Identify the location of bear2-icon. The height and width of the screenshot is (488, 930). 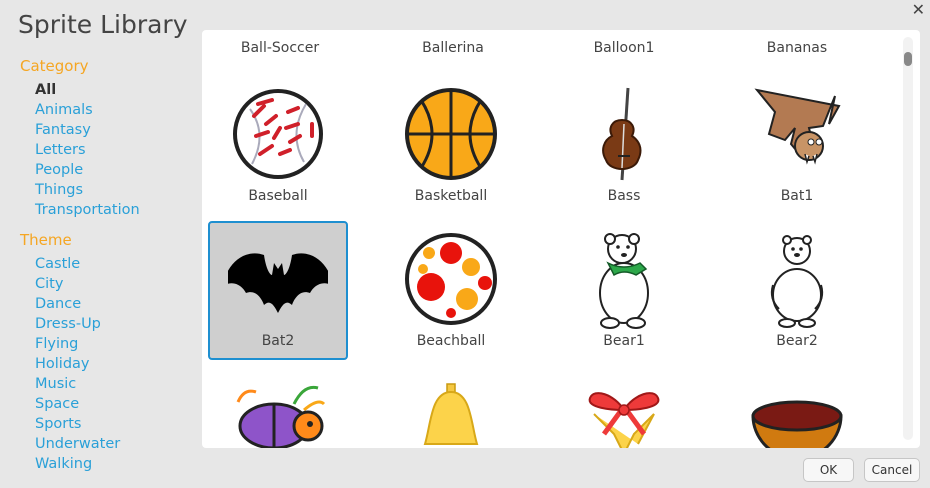
(797, 281).